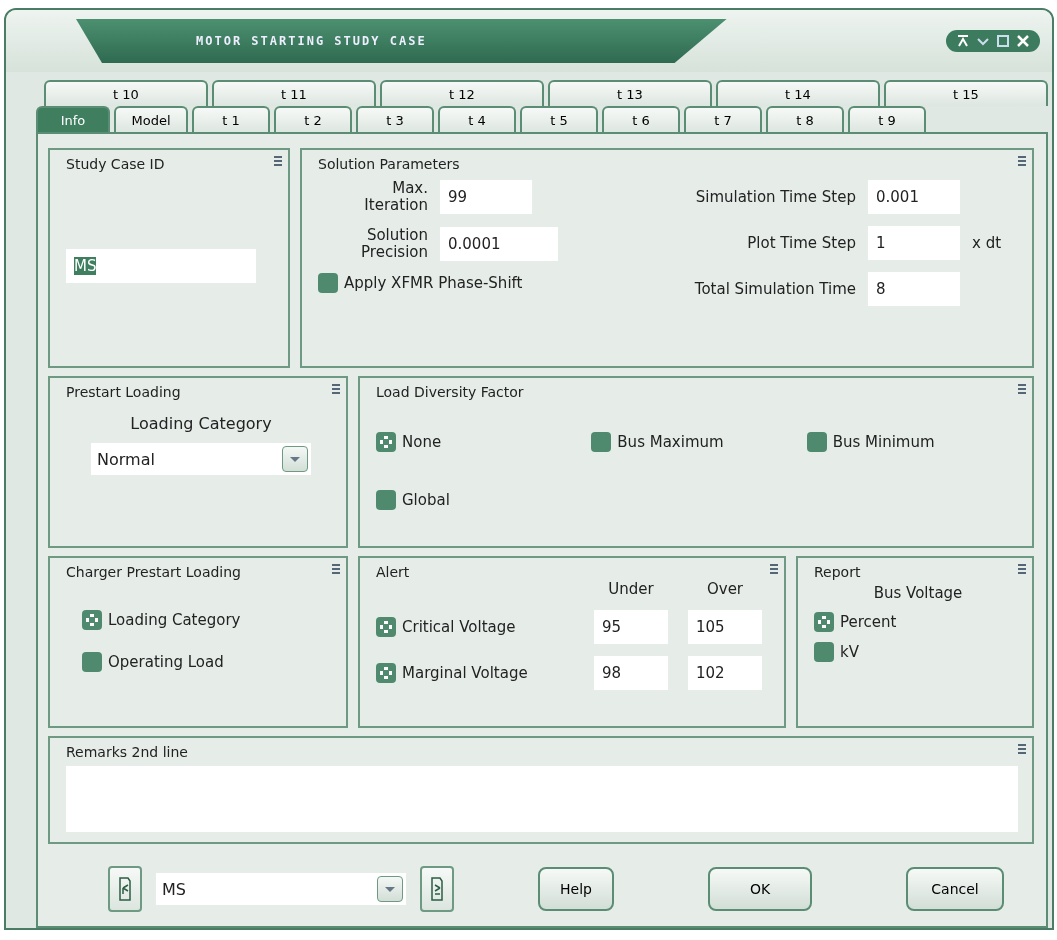 Image resolution: width=1057 pixels, height=940 pixels. I want to click on input-field: 102, so click(725, 673).